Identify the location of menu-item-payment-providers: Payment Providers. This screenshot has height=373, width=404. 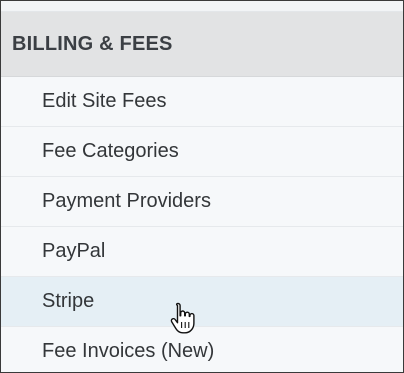
(202, 202).